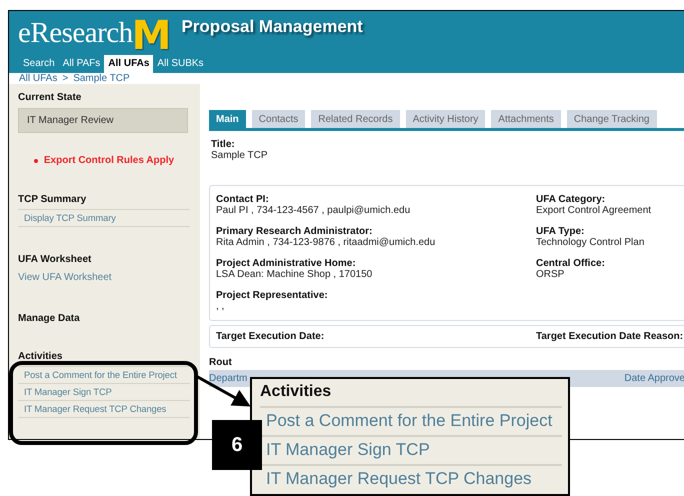 This screenshot has height=496, width=684. I want to click on tab: Related Records, so click(355, 119).